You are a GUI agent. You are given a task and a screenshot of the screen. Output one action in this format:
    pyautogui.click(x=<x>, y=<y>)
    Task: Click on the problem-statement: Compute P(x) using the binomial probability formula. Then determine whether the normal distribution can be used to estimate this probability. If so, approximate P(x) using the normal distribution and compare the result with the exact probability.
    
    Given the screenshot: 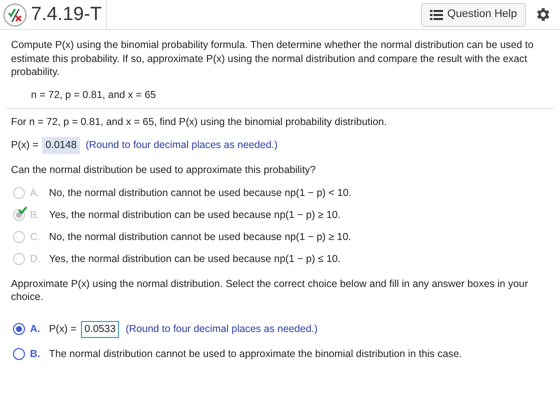 What is the action you would take?
    pyautogui.click(x=272, y=59)
    